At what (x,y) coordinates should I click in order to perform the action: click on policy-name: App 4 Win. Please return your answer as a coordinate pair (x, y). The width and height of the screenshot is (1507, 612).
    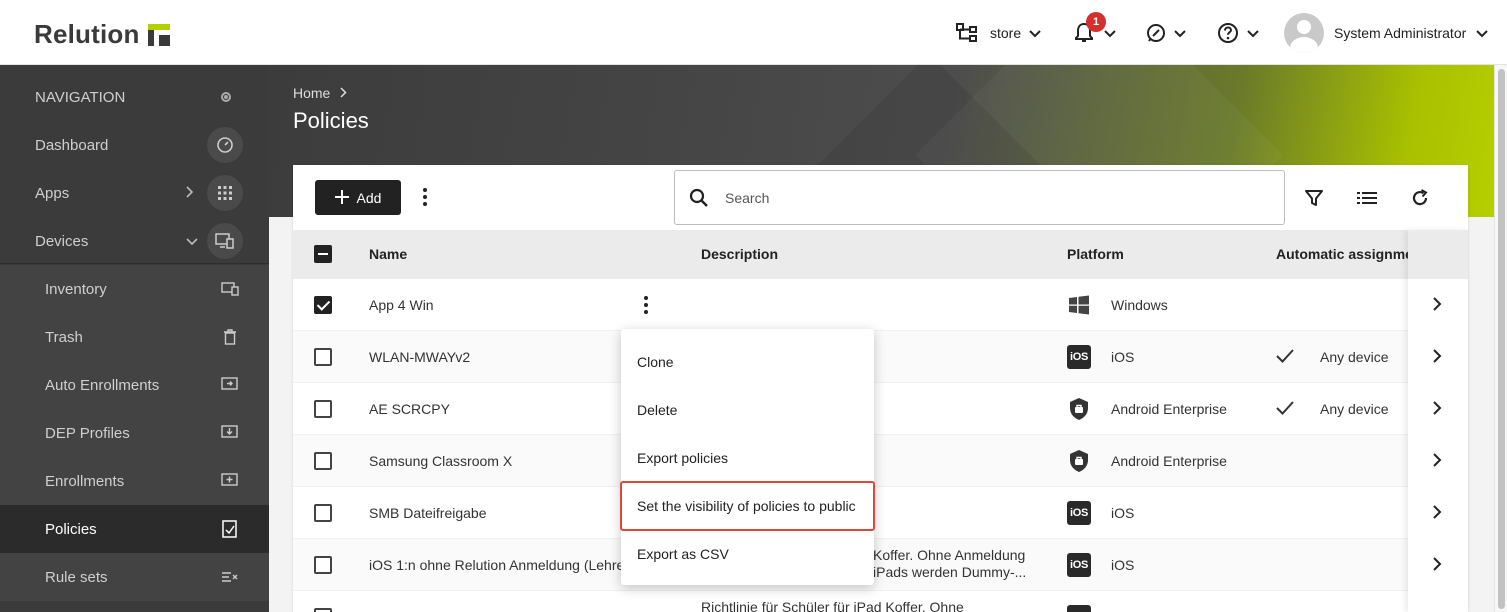
    Looking at the image, I should click on (401, 305).